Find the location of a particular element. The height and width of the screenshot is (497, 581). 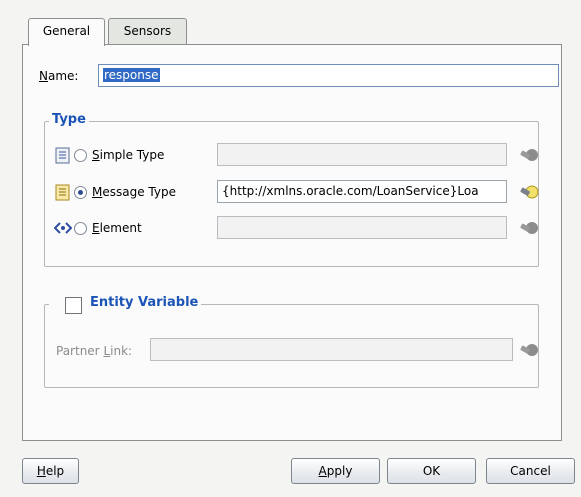

message-type-icon is located at coordinates (62, 192).